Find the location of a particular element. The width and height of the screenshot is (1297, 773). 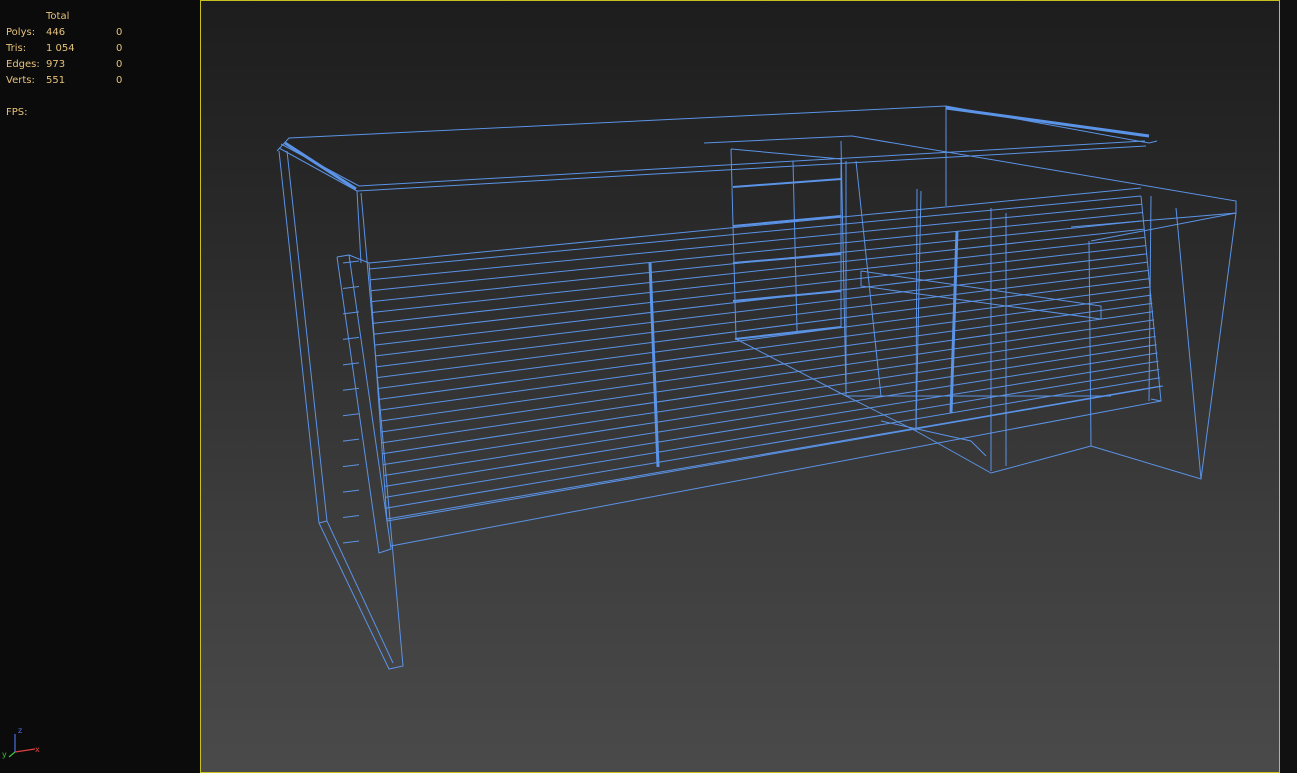

stats-row-verts: Verts: 551 0 is located at coordinates (64, 80).